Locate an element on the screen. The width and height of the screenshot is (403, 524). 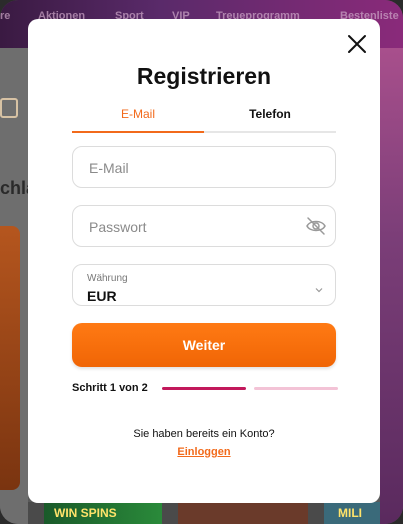
currency-value: EUR is located at coordinates (102, 296).